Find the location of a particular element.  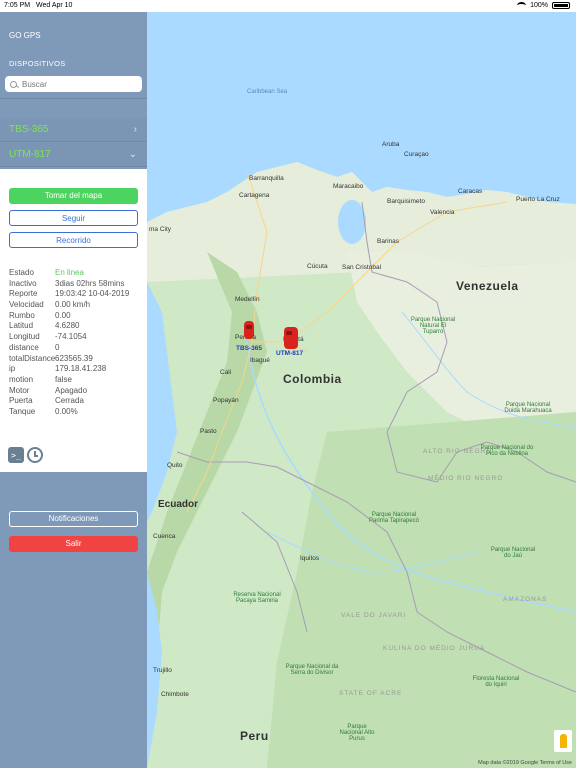

map-label-puerto-la-cruz: Puerto La Cruz is located at coordinates (538, 199).